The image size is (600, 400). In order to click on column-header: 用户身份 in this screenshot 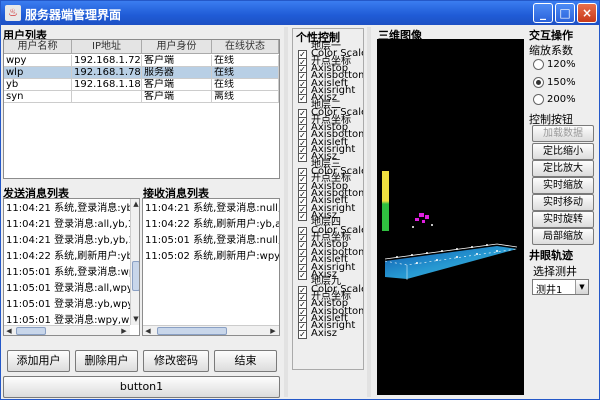, I will do `click(177, 47)`.